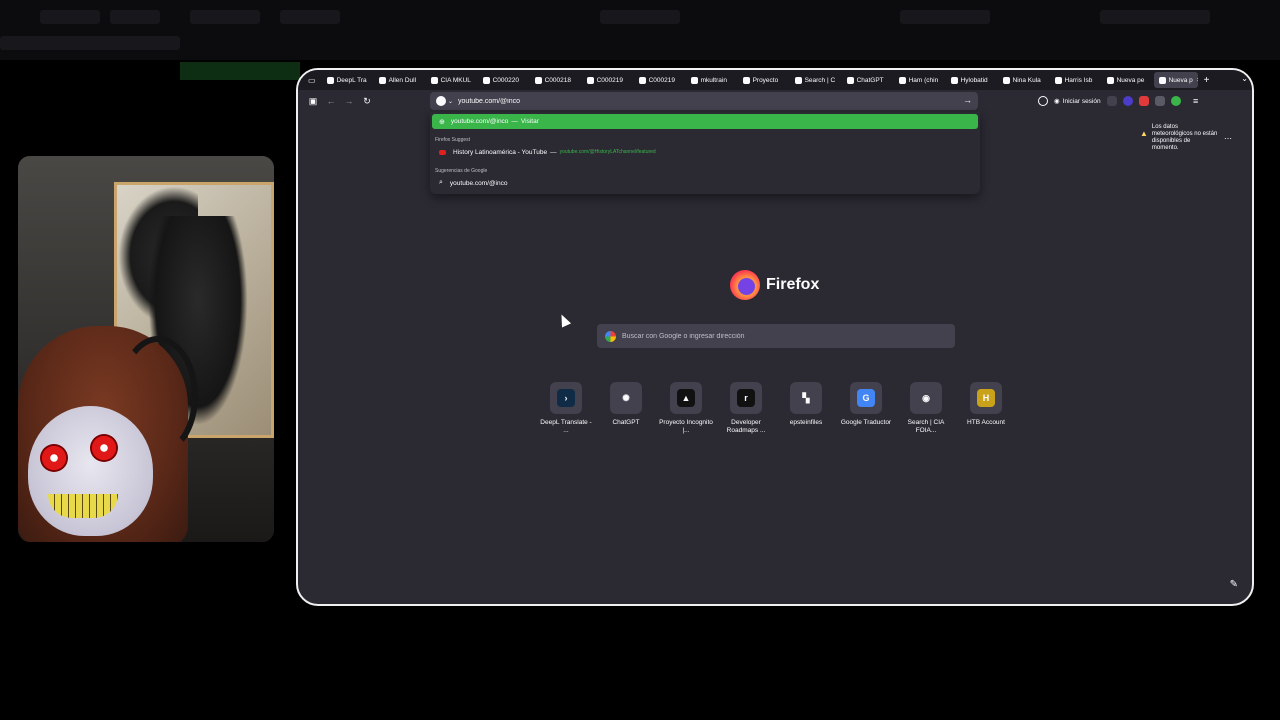  What do you see at coordinates (866, 398) in the screenshot?
I see `translate-icon: G` at bounding box center [866, 398].